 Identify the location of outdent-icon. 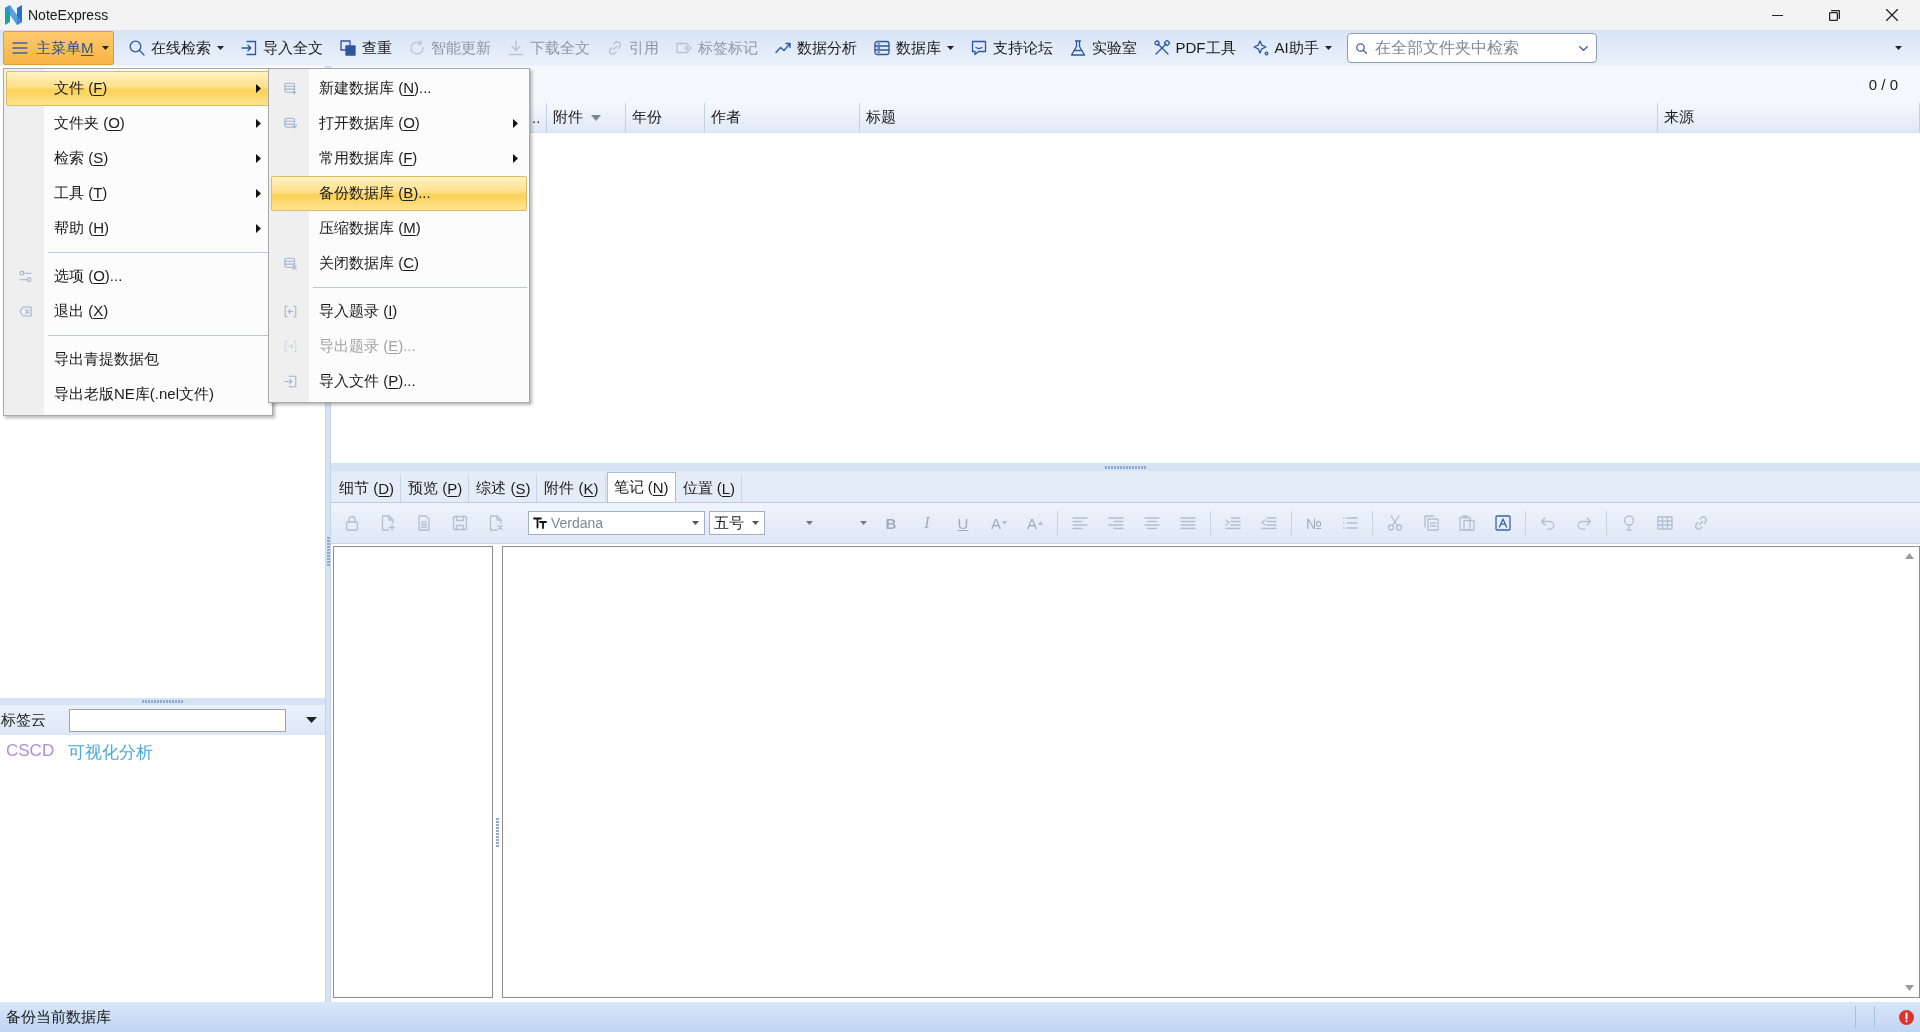
(1269, 523).